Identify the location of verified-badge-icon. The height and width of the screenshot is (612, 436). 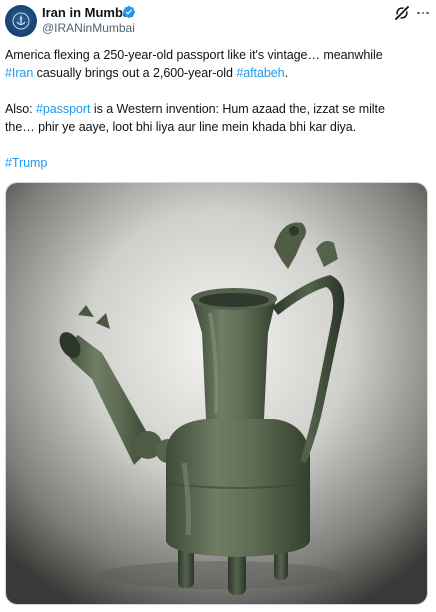
(129, 12).